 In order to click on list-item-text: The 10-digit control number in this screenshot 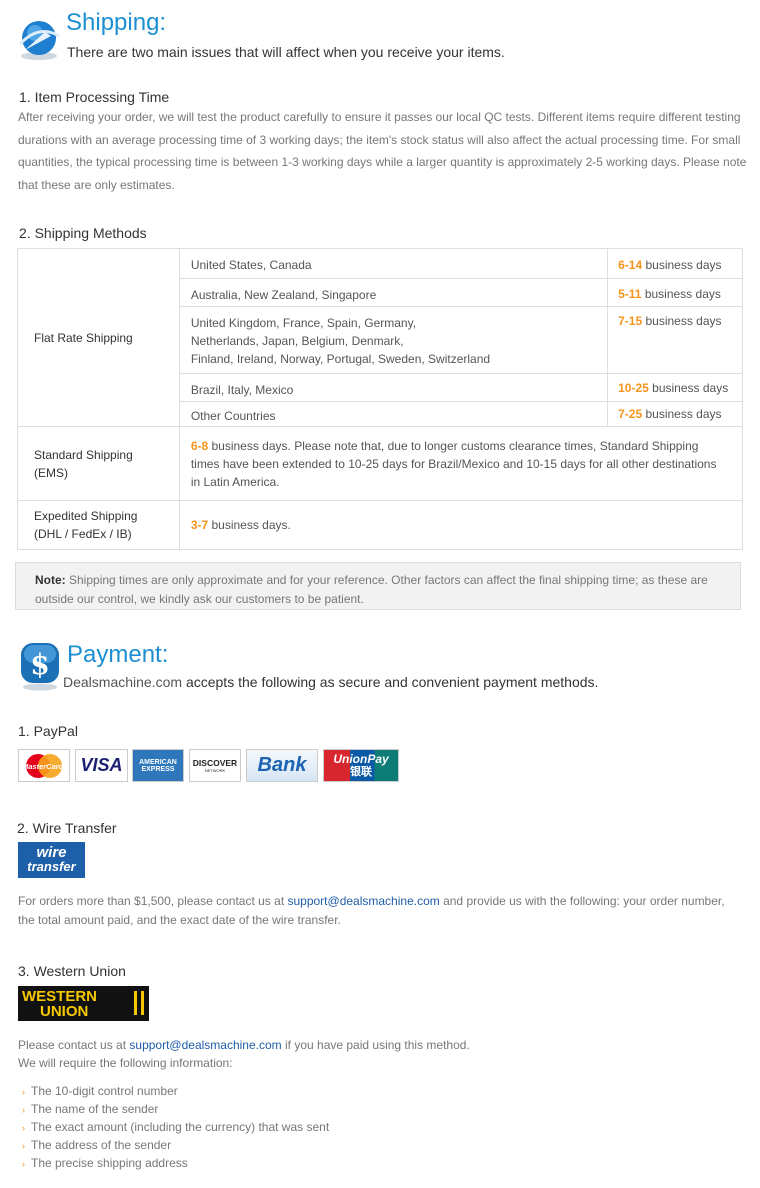, I will do `click(104, 1091)`.